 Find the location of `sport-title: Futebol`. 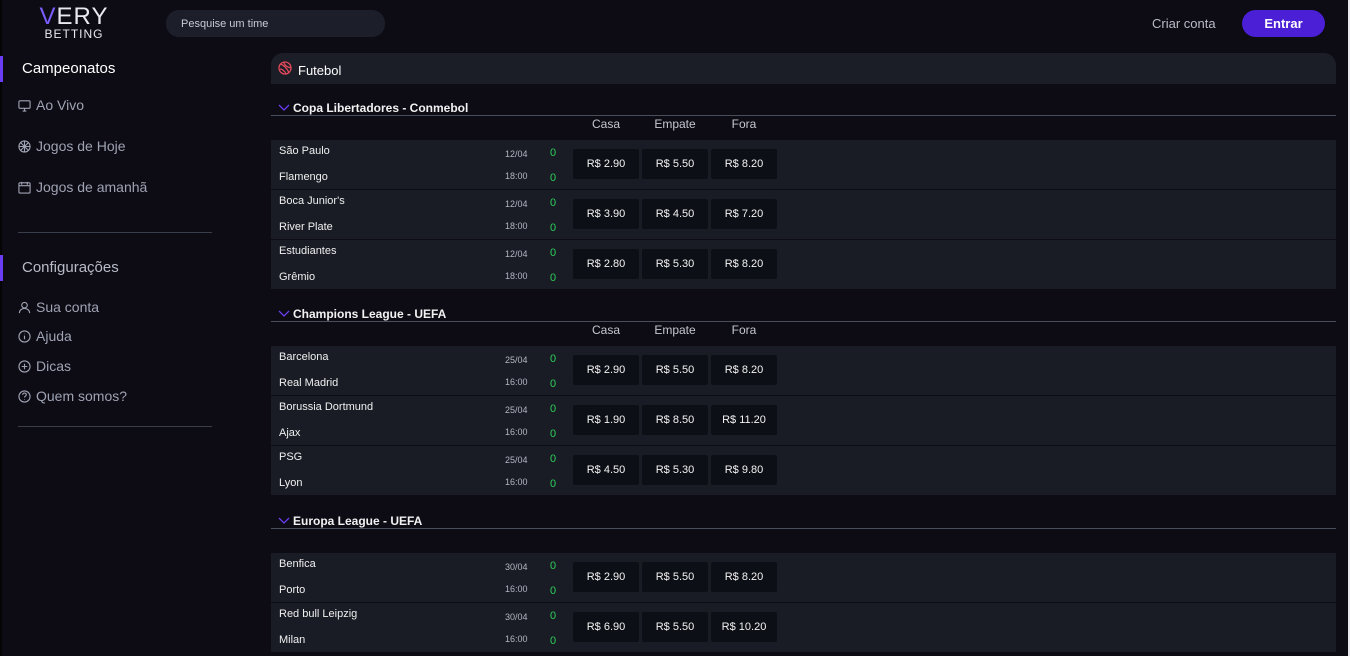

sport-title: Futebol is located at coordinates (320, 70).